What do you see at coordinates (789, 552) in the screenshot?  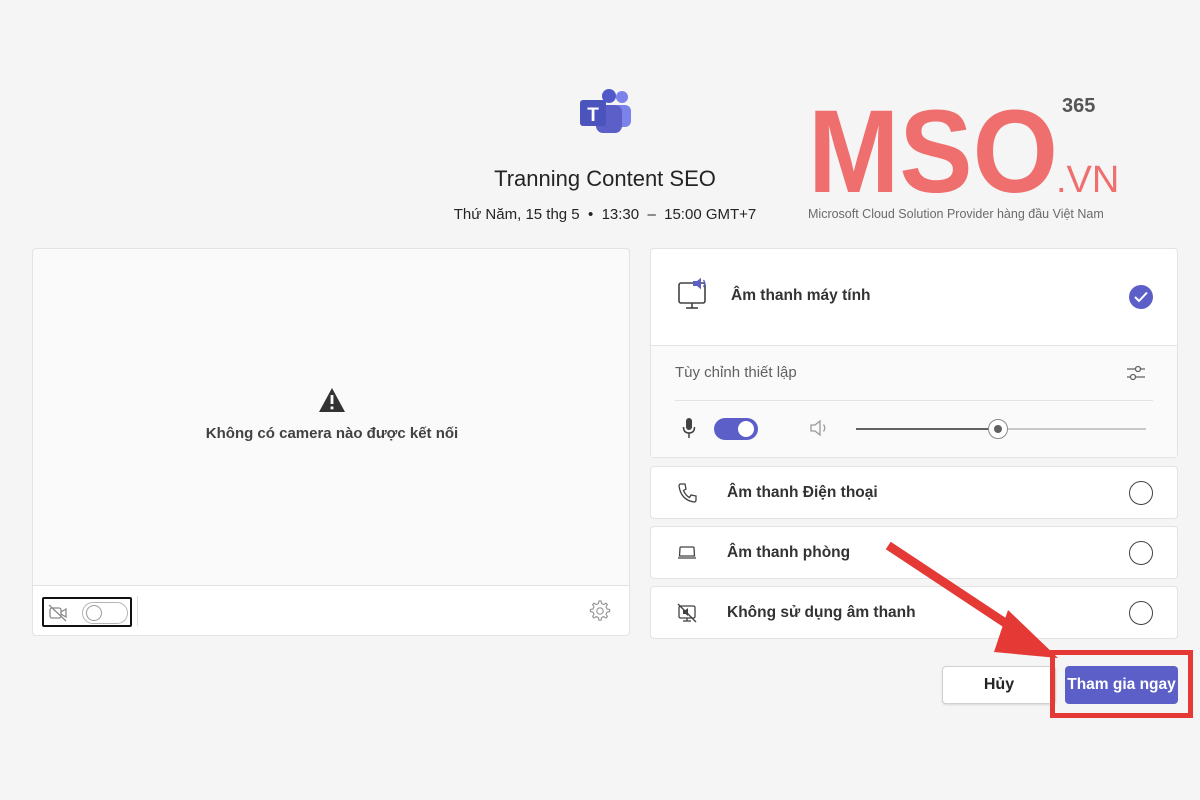 I see `room-audio-label: Âm thanh phòng` at bounding box center [789, 552].